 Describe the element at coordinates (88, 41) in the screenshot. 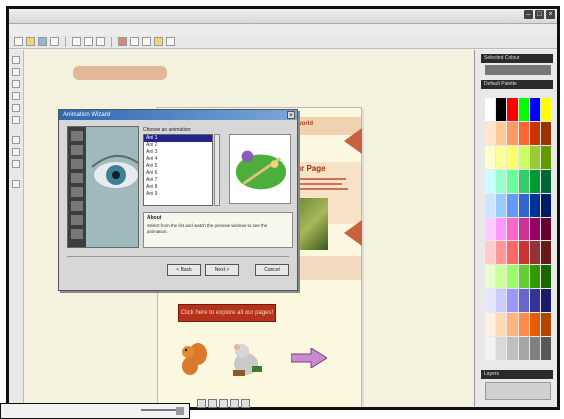

I see `copy-icon` at that location.